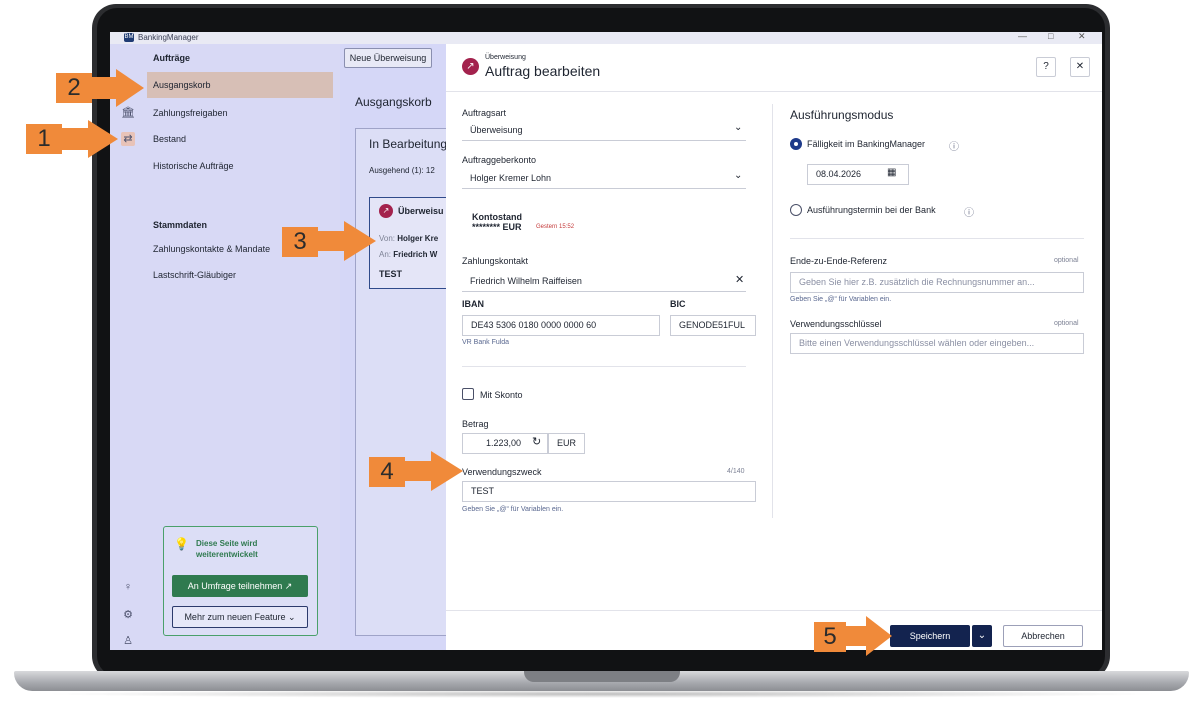 Image resolution: width=1203 pixels, height=713 pixels. What do you see at coordinates (604, 178) in the screenshot?
I see `auftraggeber-select: Holger Kremer Lohn` at bounding box center [604, 178].